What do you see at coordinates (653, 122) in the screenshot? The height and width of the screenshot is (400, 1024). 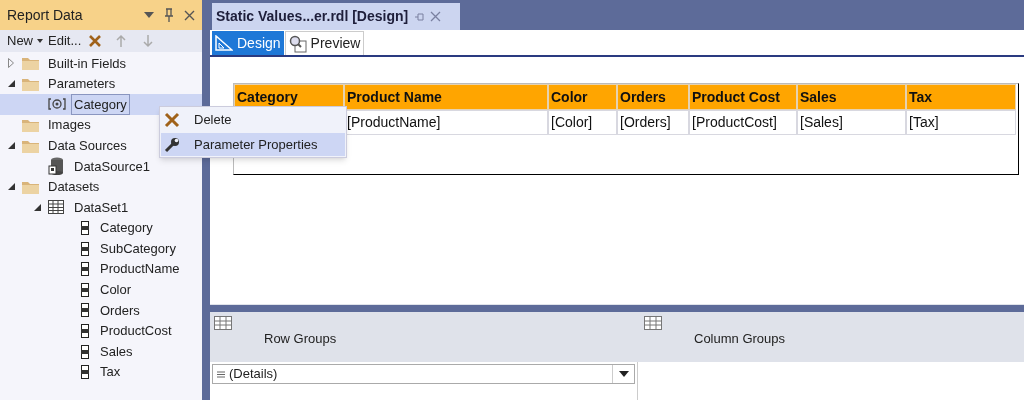 I see `table-cell: [Orders]` at bounding box center [653, 122].